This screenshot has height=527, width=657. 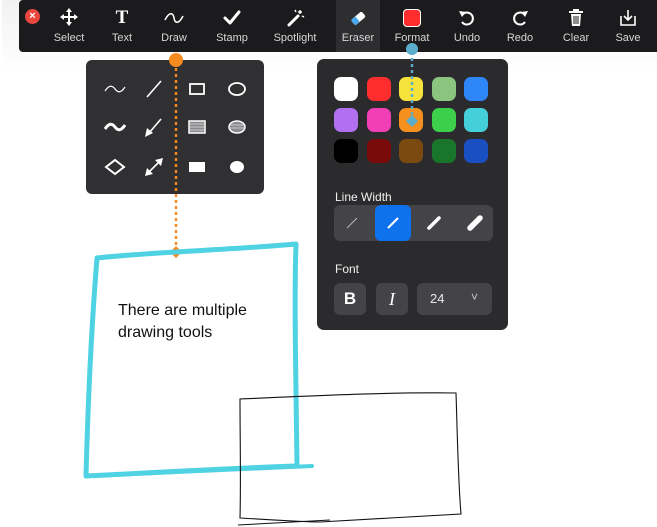 I want to click on undo-icon, so click(x=467, y=18).